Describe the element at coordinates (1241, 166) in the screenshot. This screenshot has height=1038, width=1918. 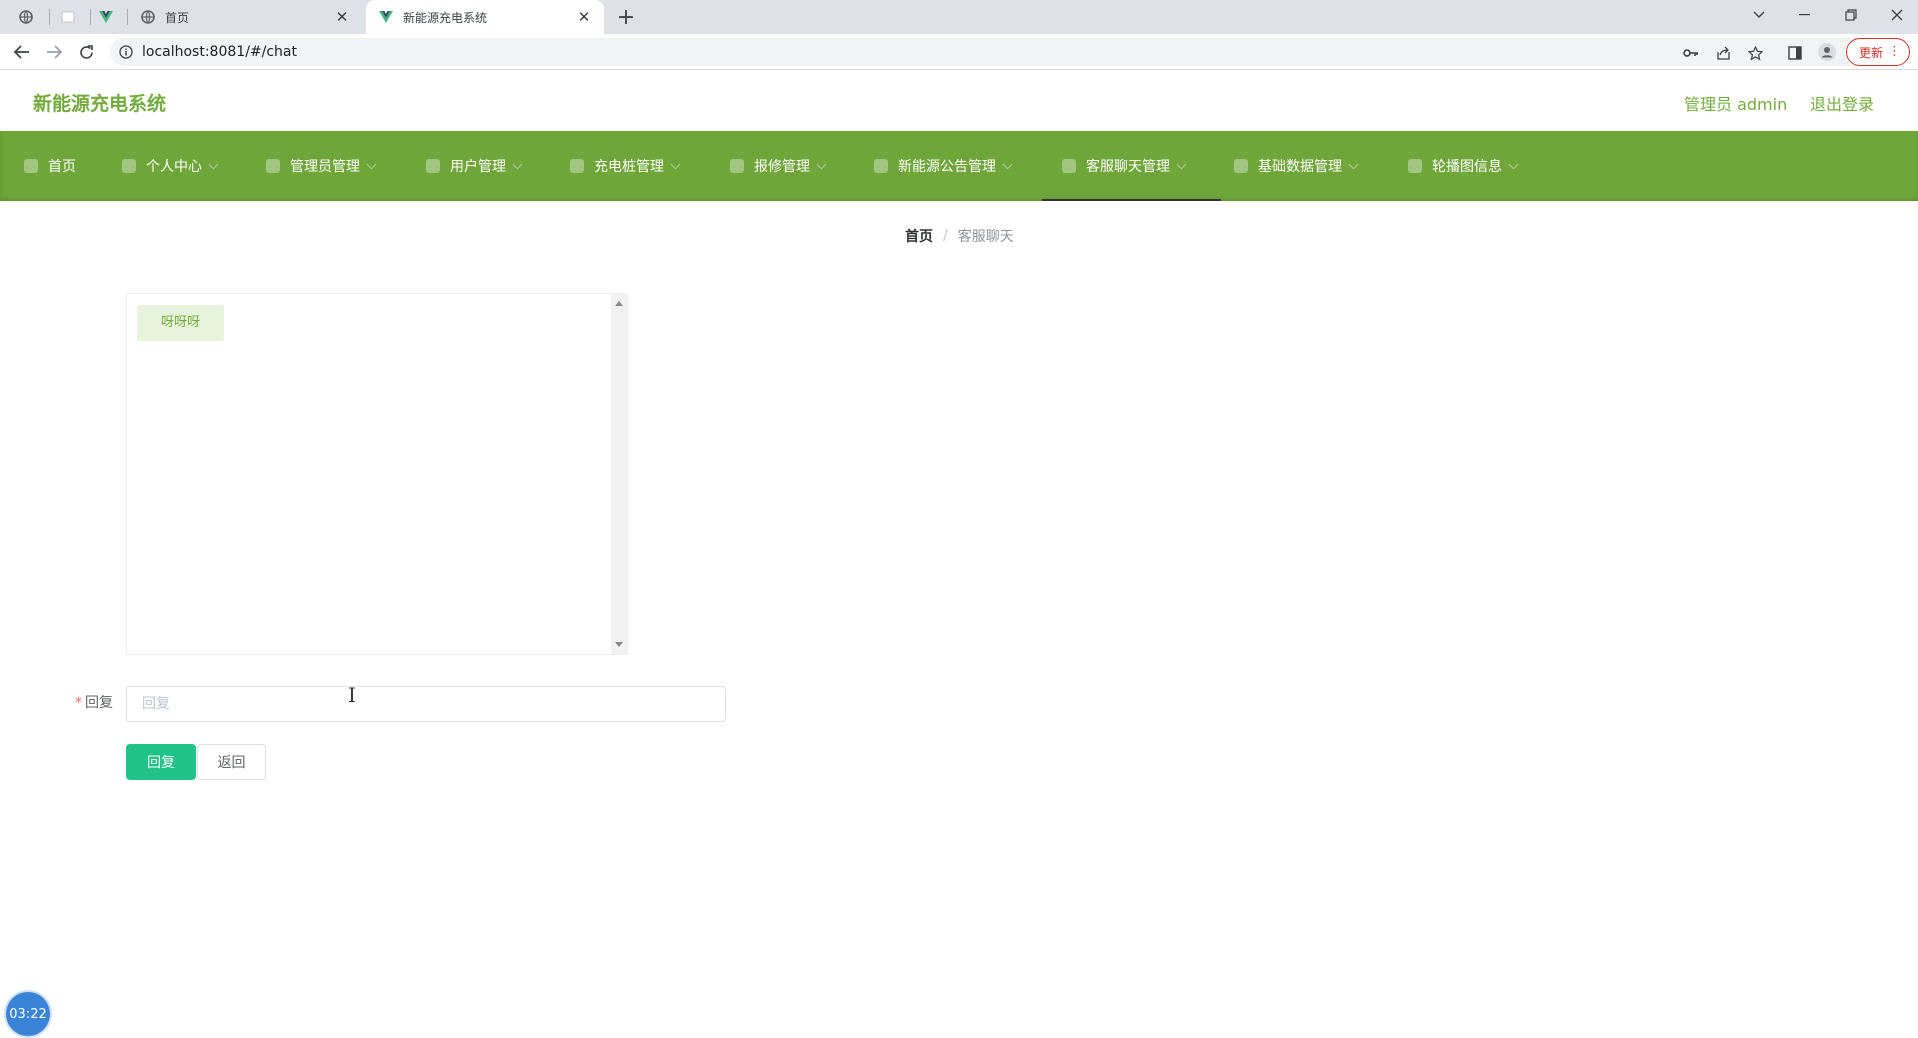
I see `data-icon` at that location.